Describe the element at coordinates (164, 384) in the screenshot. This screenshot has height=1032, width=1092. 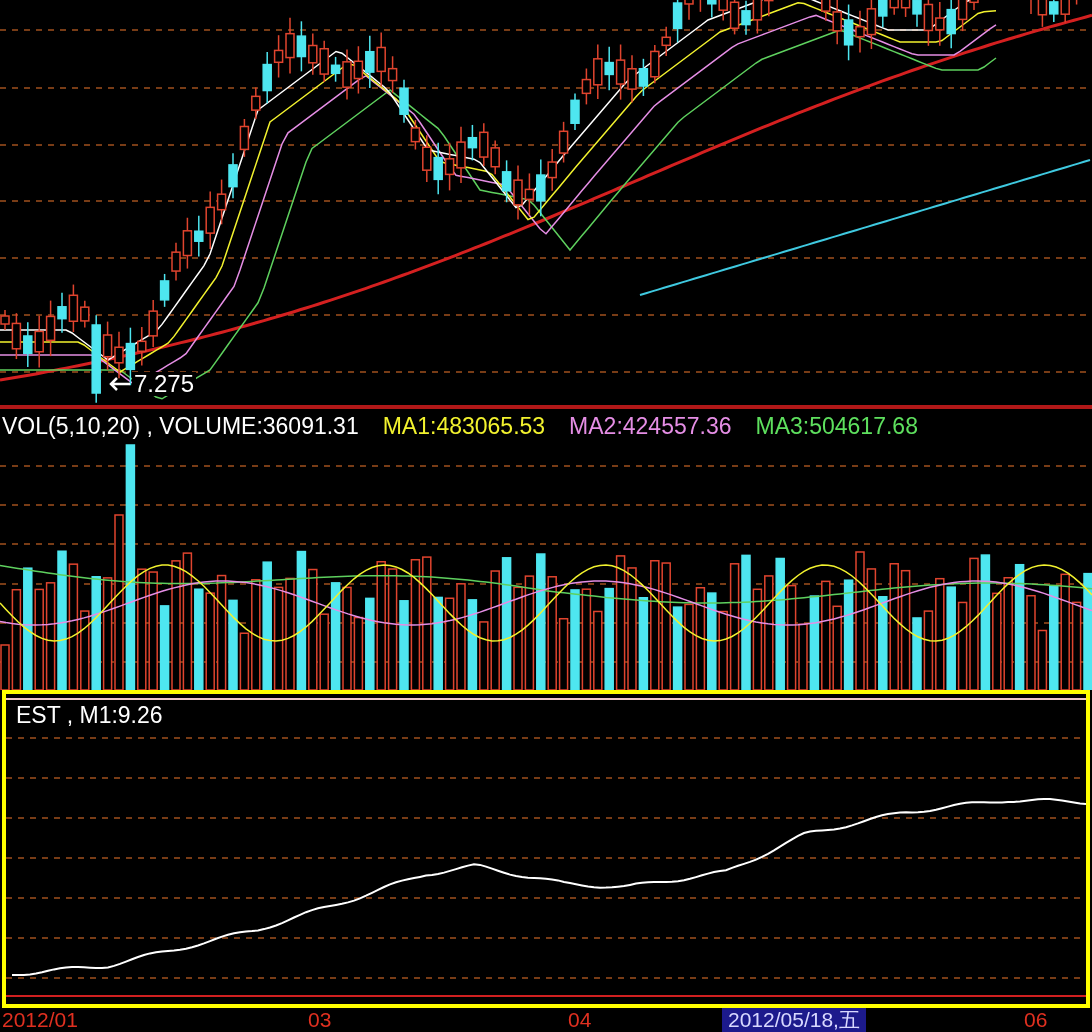
I see `price-label: 7.275` at that location.